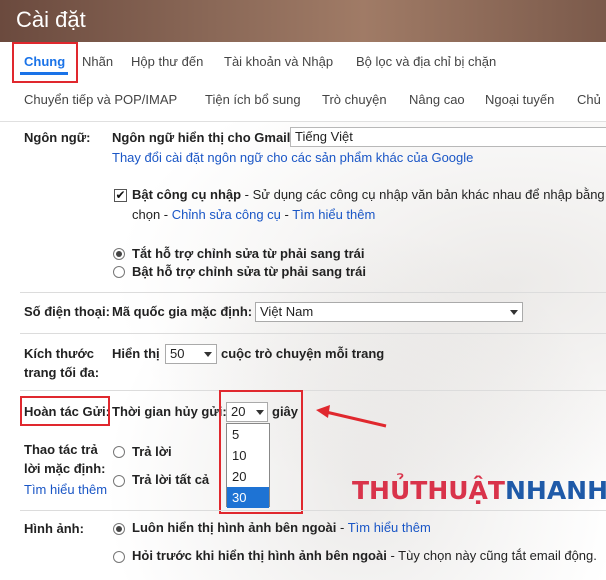 The image size is (606, 580). What do you see at coordinates (177, 353) in the screenshot?
I see `page-size-value: 50` at bounding box center [177, 353].